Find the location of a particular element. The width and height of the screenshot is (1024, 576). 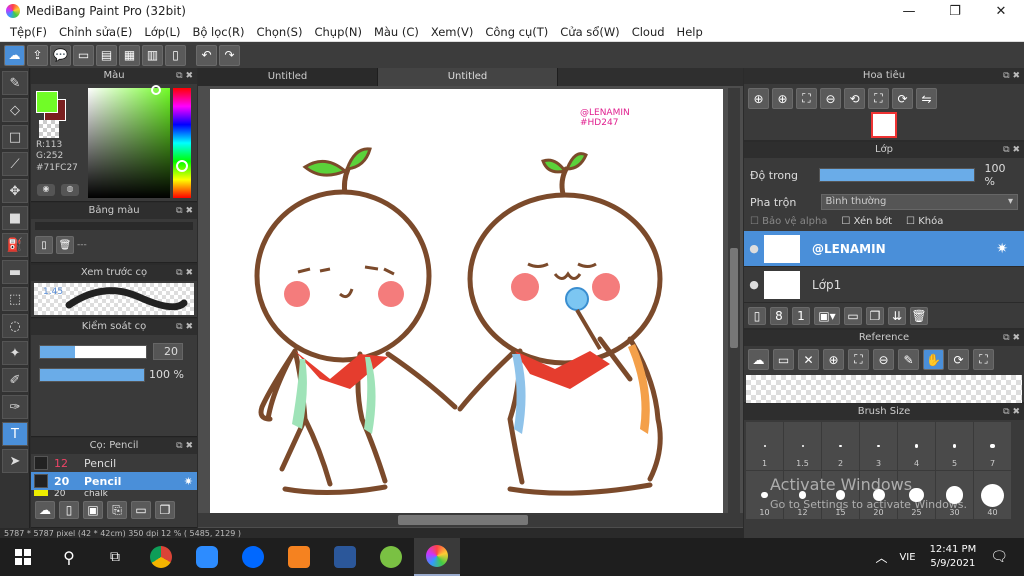

brush-size-cell: 3 is located at coordinates (878, 446).